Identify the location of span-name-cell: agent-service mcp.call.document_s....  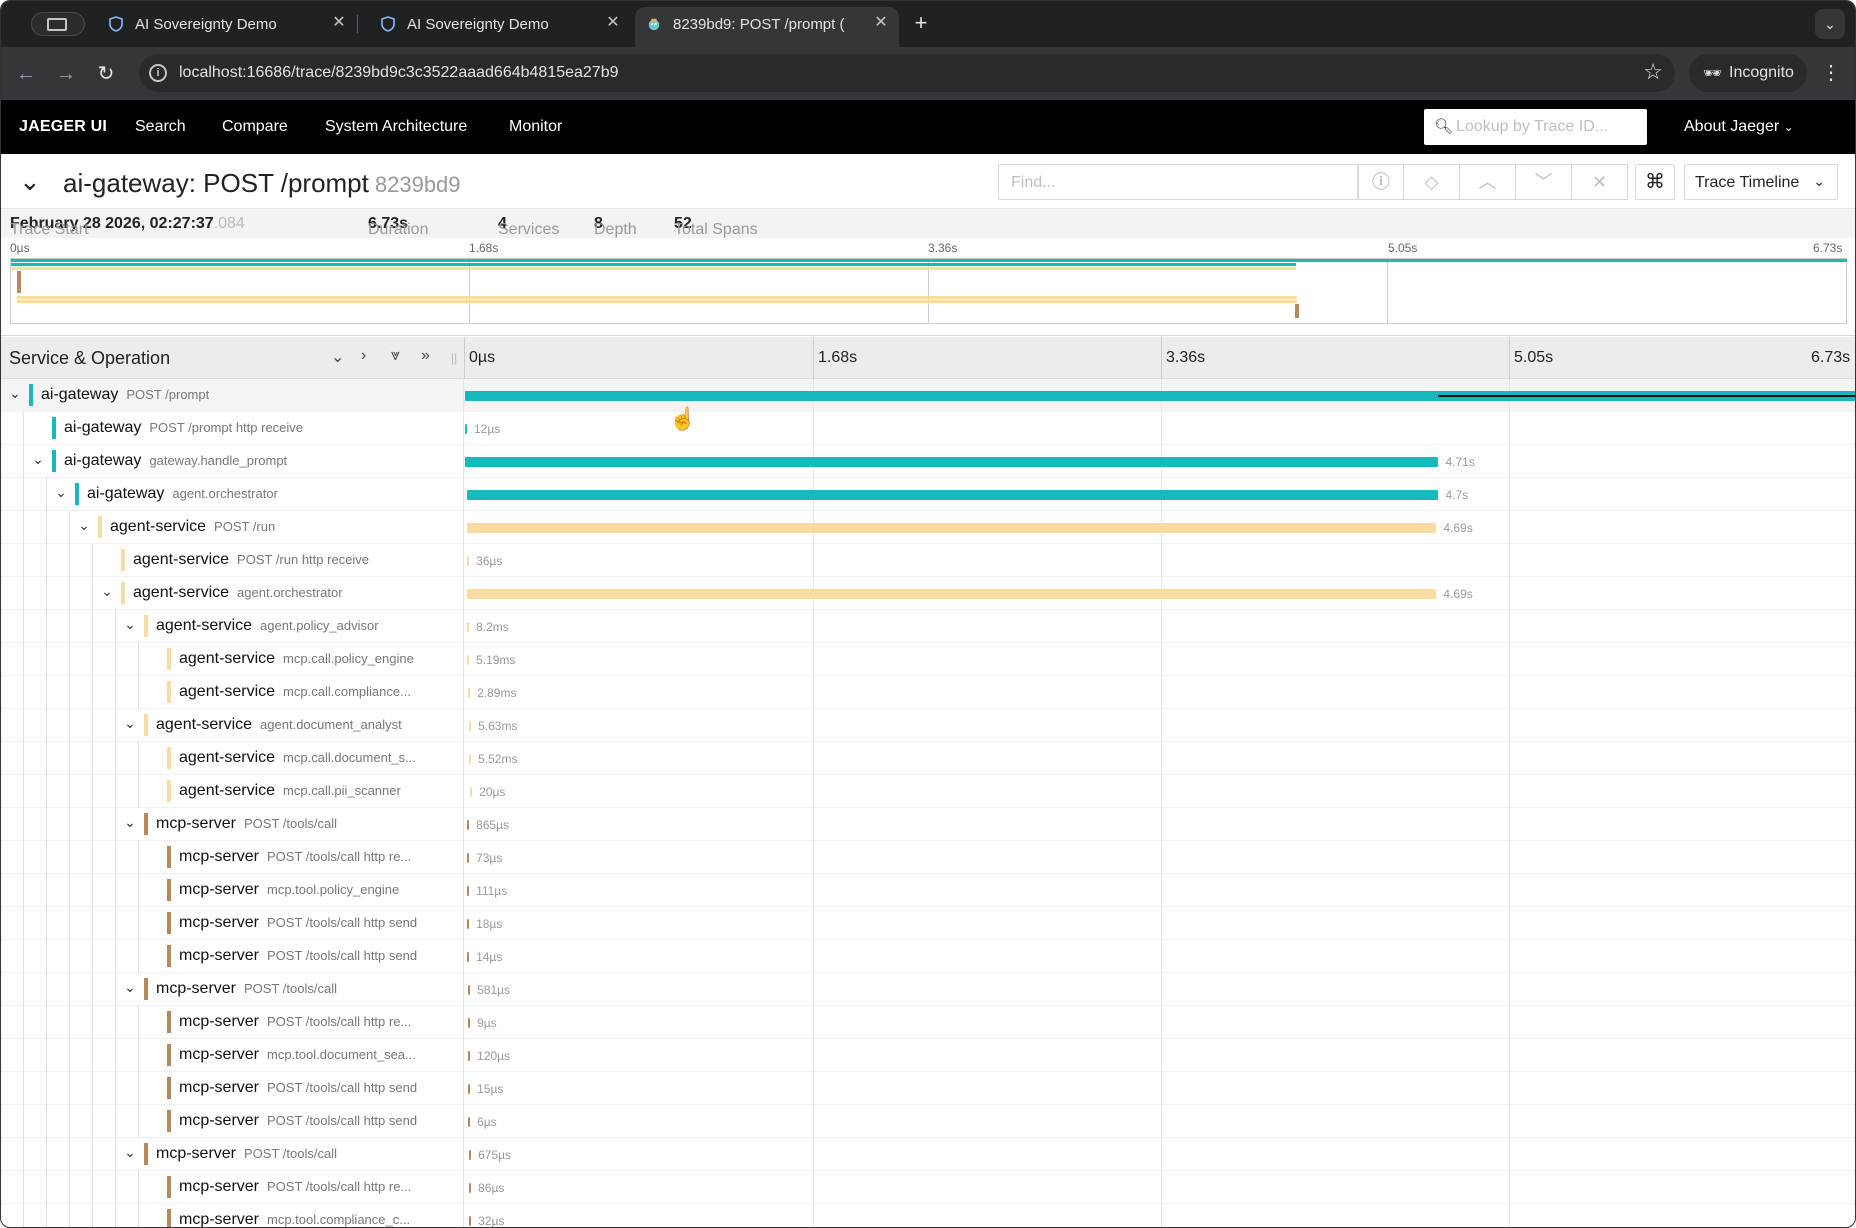
(232, 758).